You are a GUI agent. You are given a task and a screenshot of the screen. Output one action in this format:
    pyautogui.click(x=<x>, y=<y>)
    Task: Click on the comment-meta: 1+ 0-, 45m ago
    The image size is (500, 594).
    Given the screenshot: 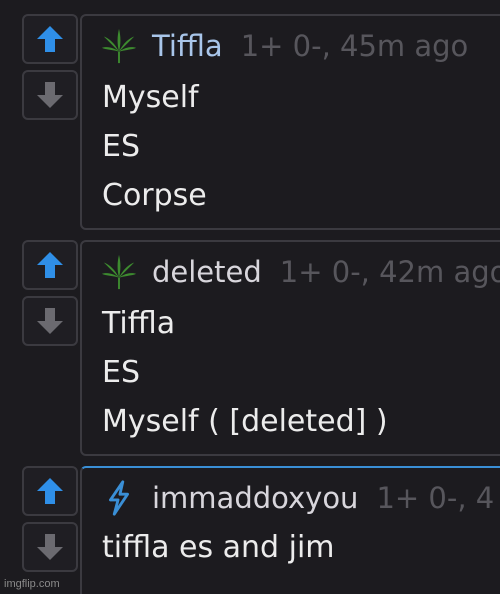 What is the action you would take?
    pyautogui.click(x=354, y=46)
    